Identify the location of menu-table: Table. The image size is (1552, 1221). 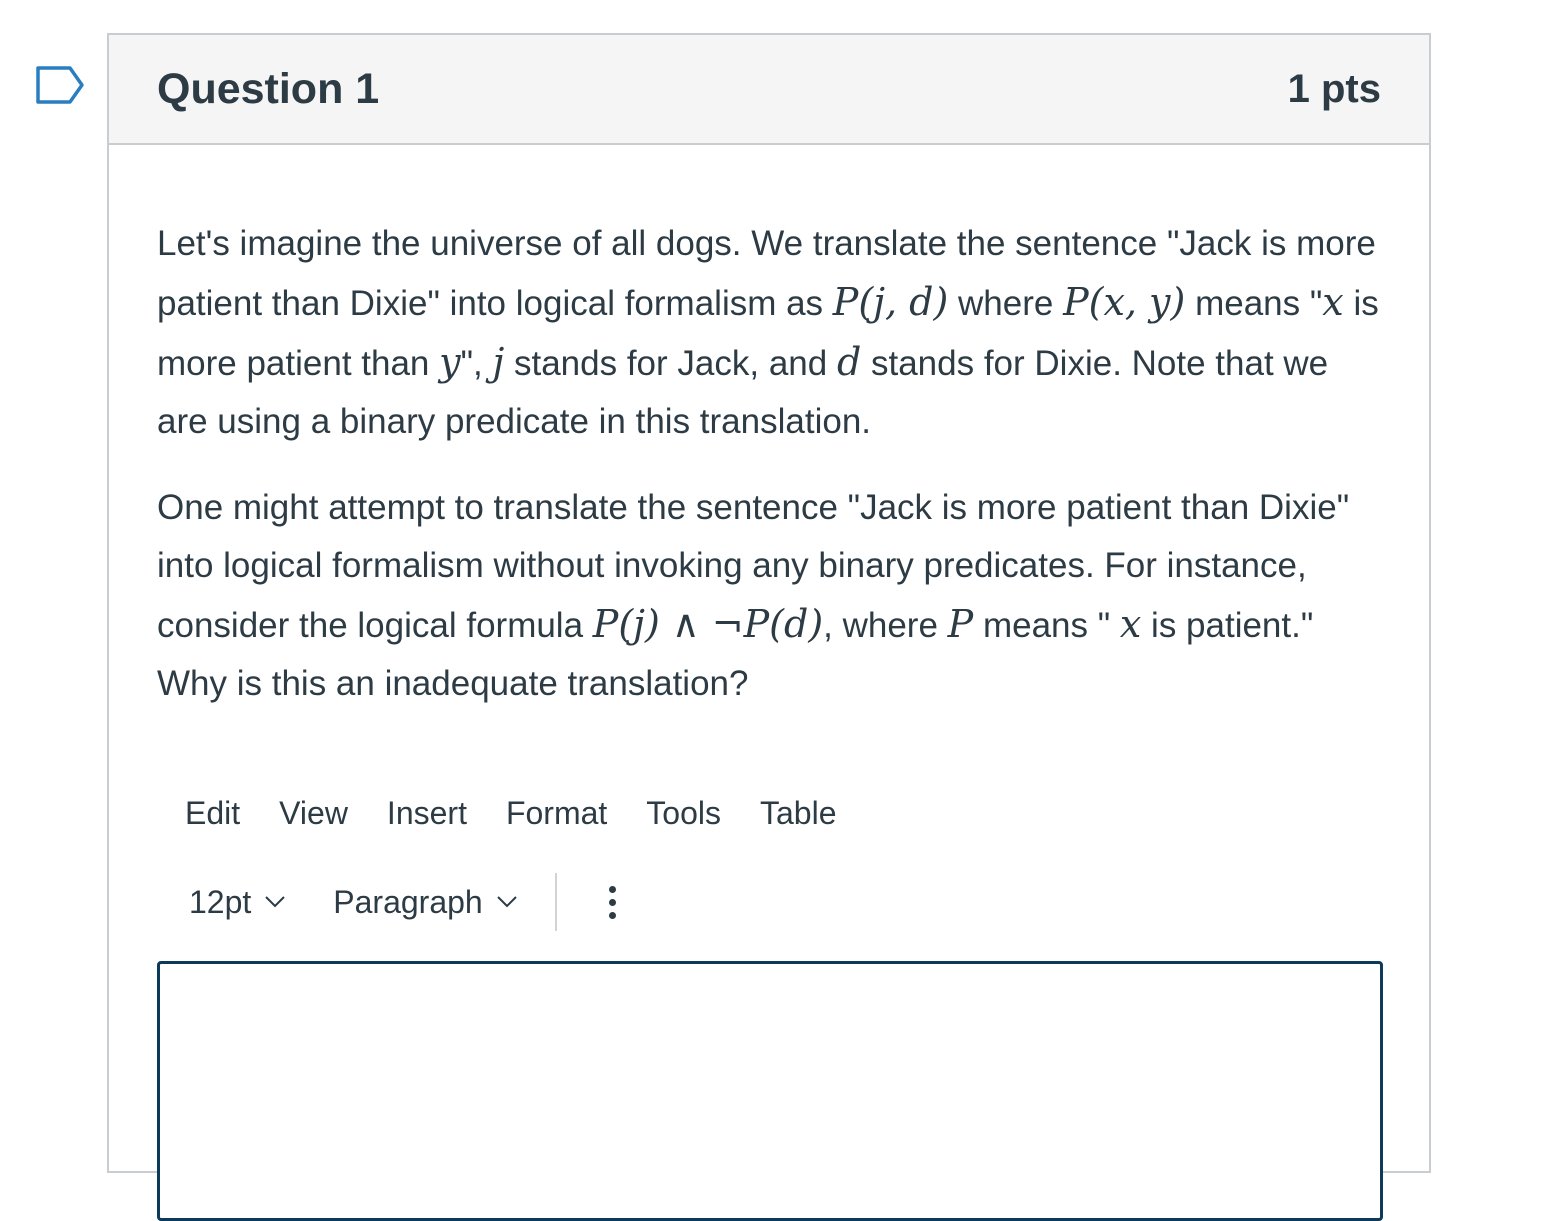
(798, 813).